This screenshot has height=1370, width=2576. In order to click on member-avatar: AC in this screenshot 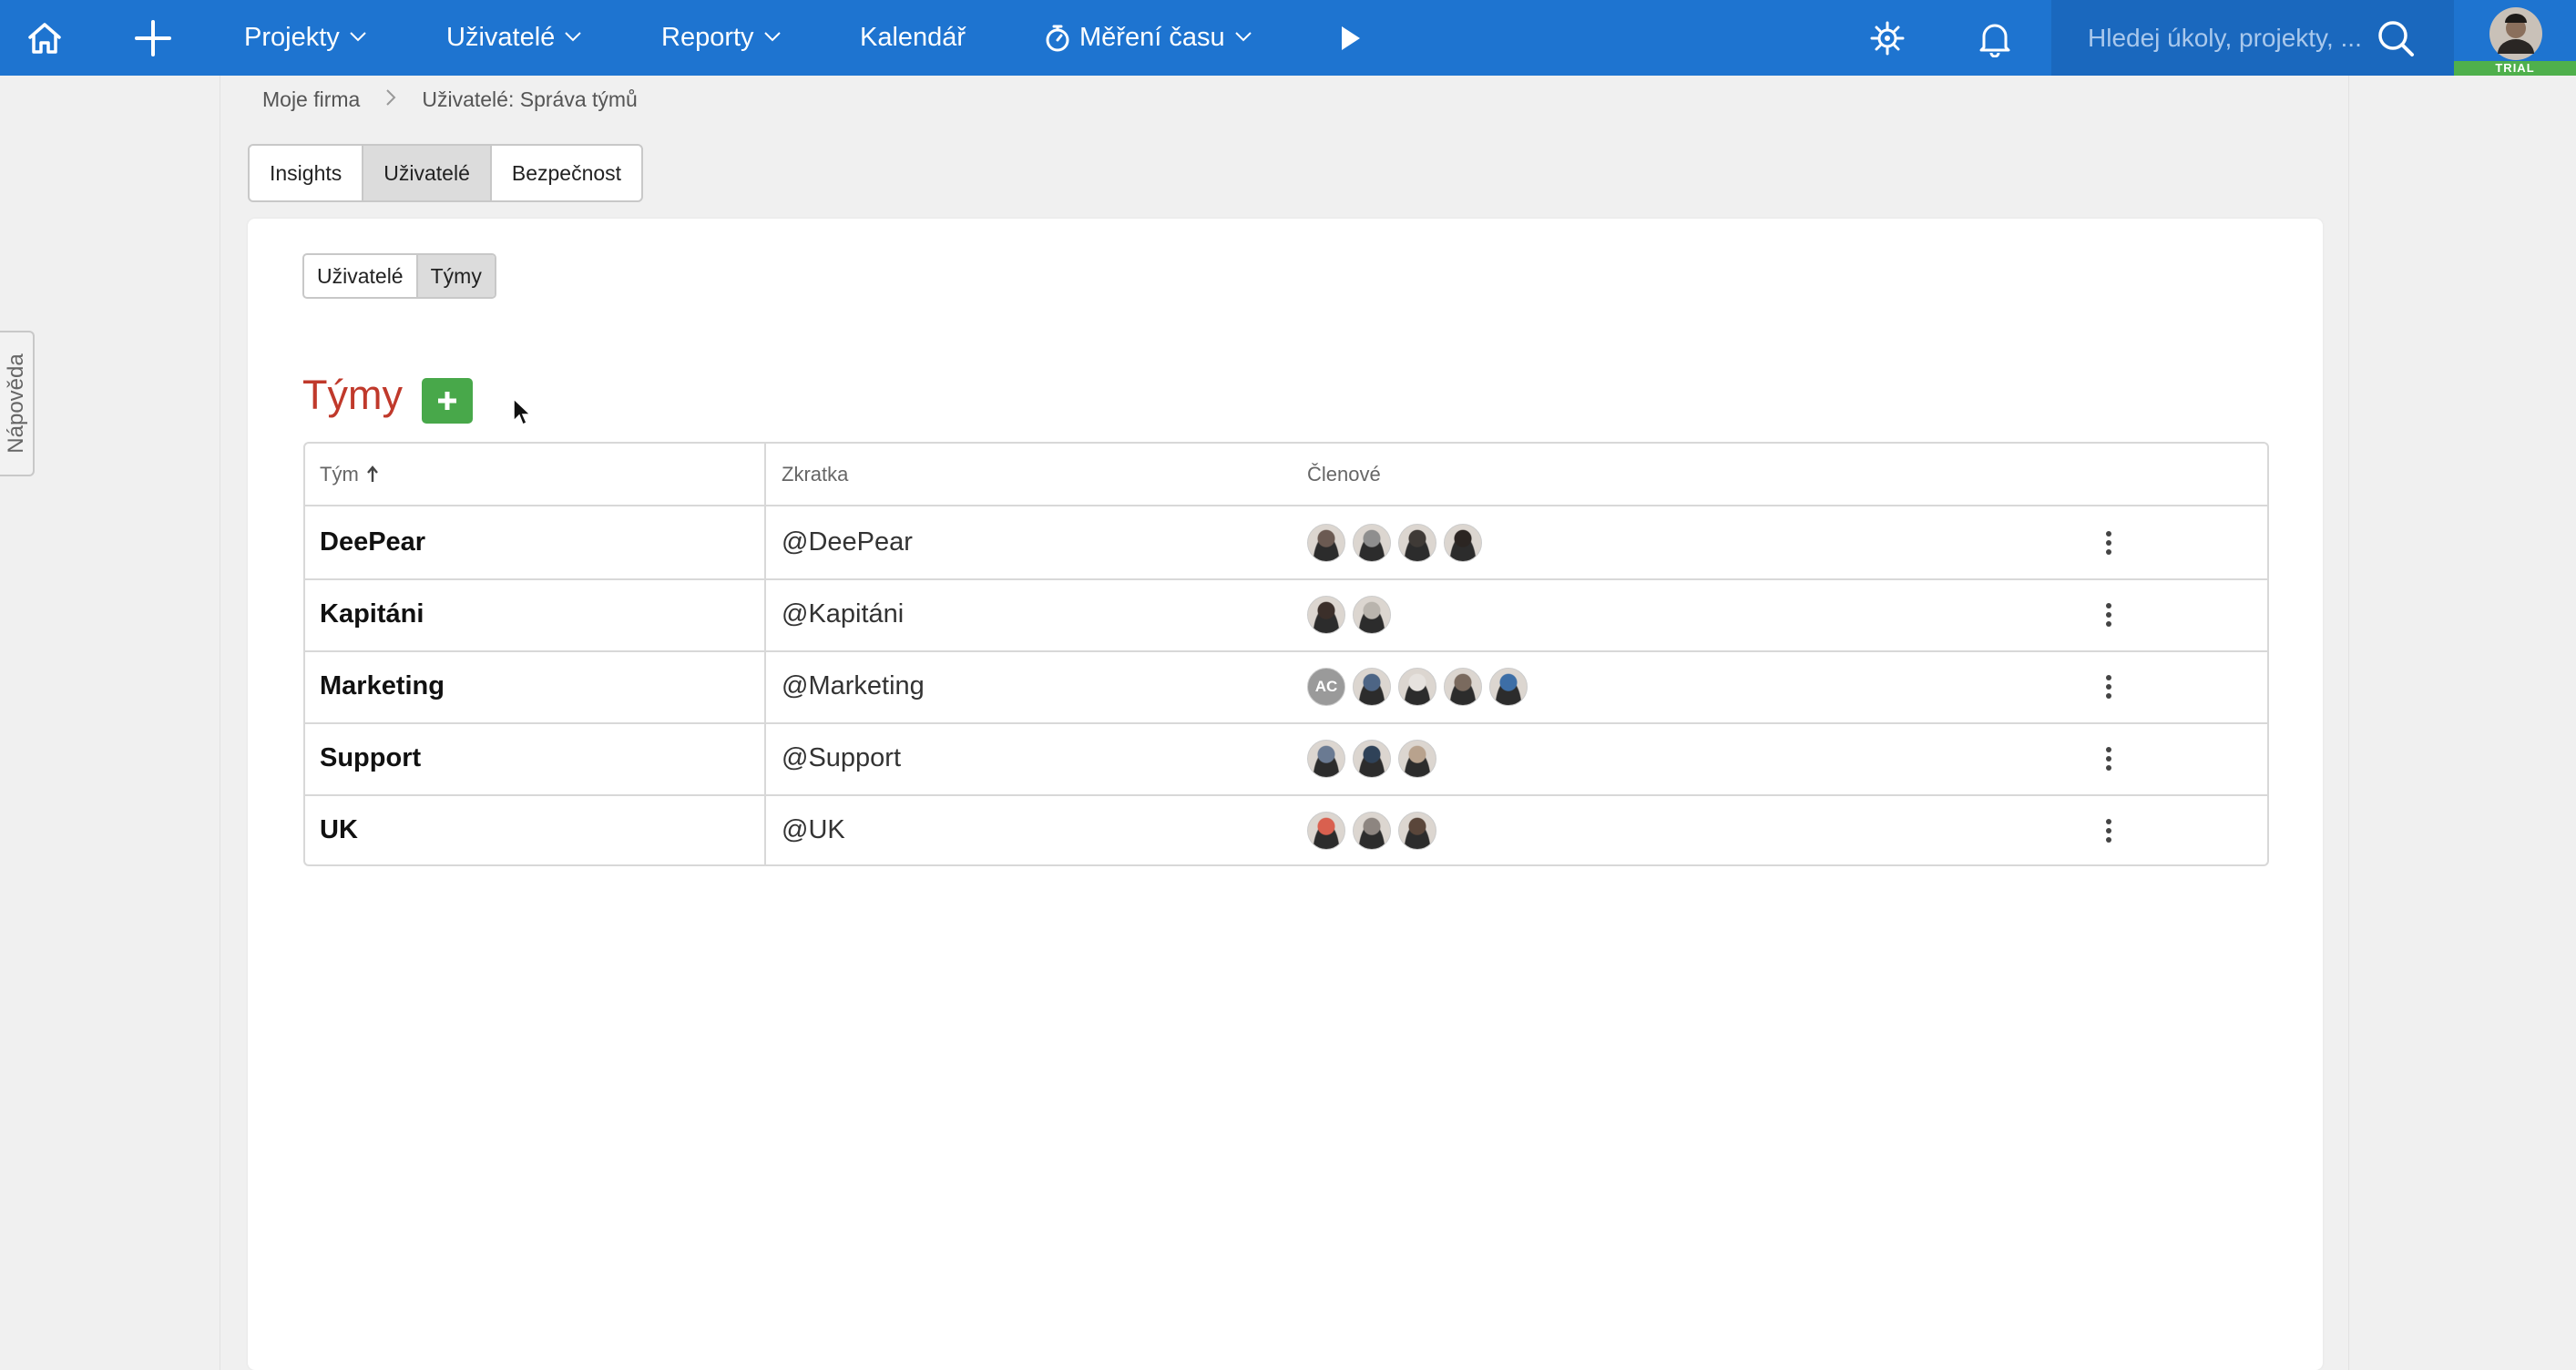, I will do `click(1326, 686)`.